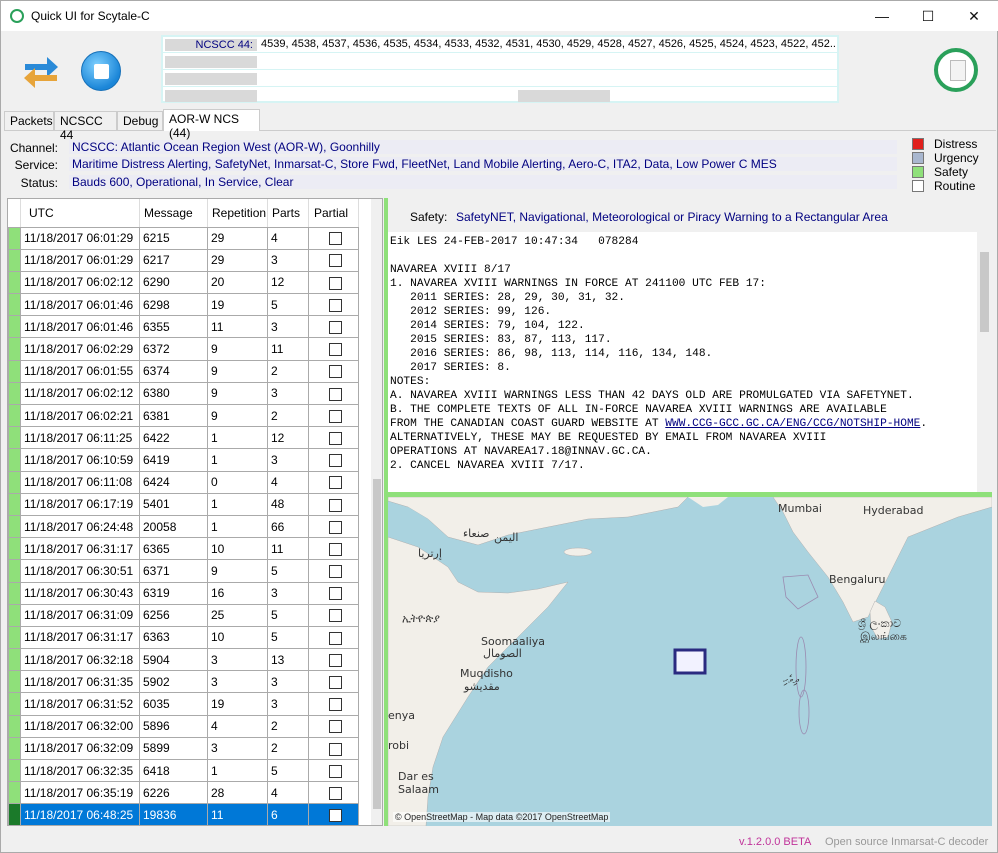 Image resolution: width=998 pixels, height=853 pixels. What do you see at coordinates (183, 660) in the screenshot?
I see `table-row: 11/18/2017 06:32:18 5904 3 13` at bounding box center [183, 660].